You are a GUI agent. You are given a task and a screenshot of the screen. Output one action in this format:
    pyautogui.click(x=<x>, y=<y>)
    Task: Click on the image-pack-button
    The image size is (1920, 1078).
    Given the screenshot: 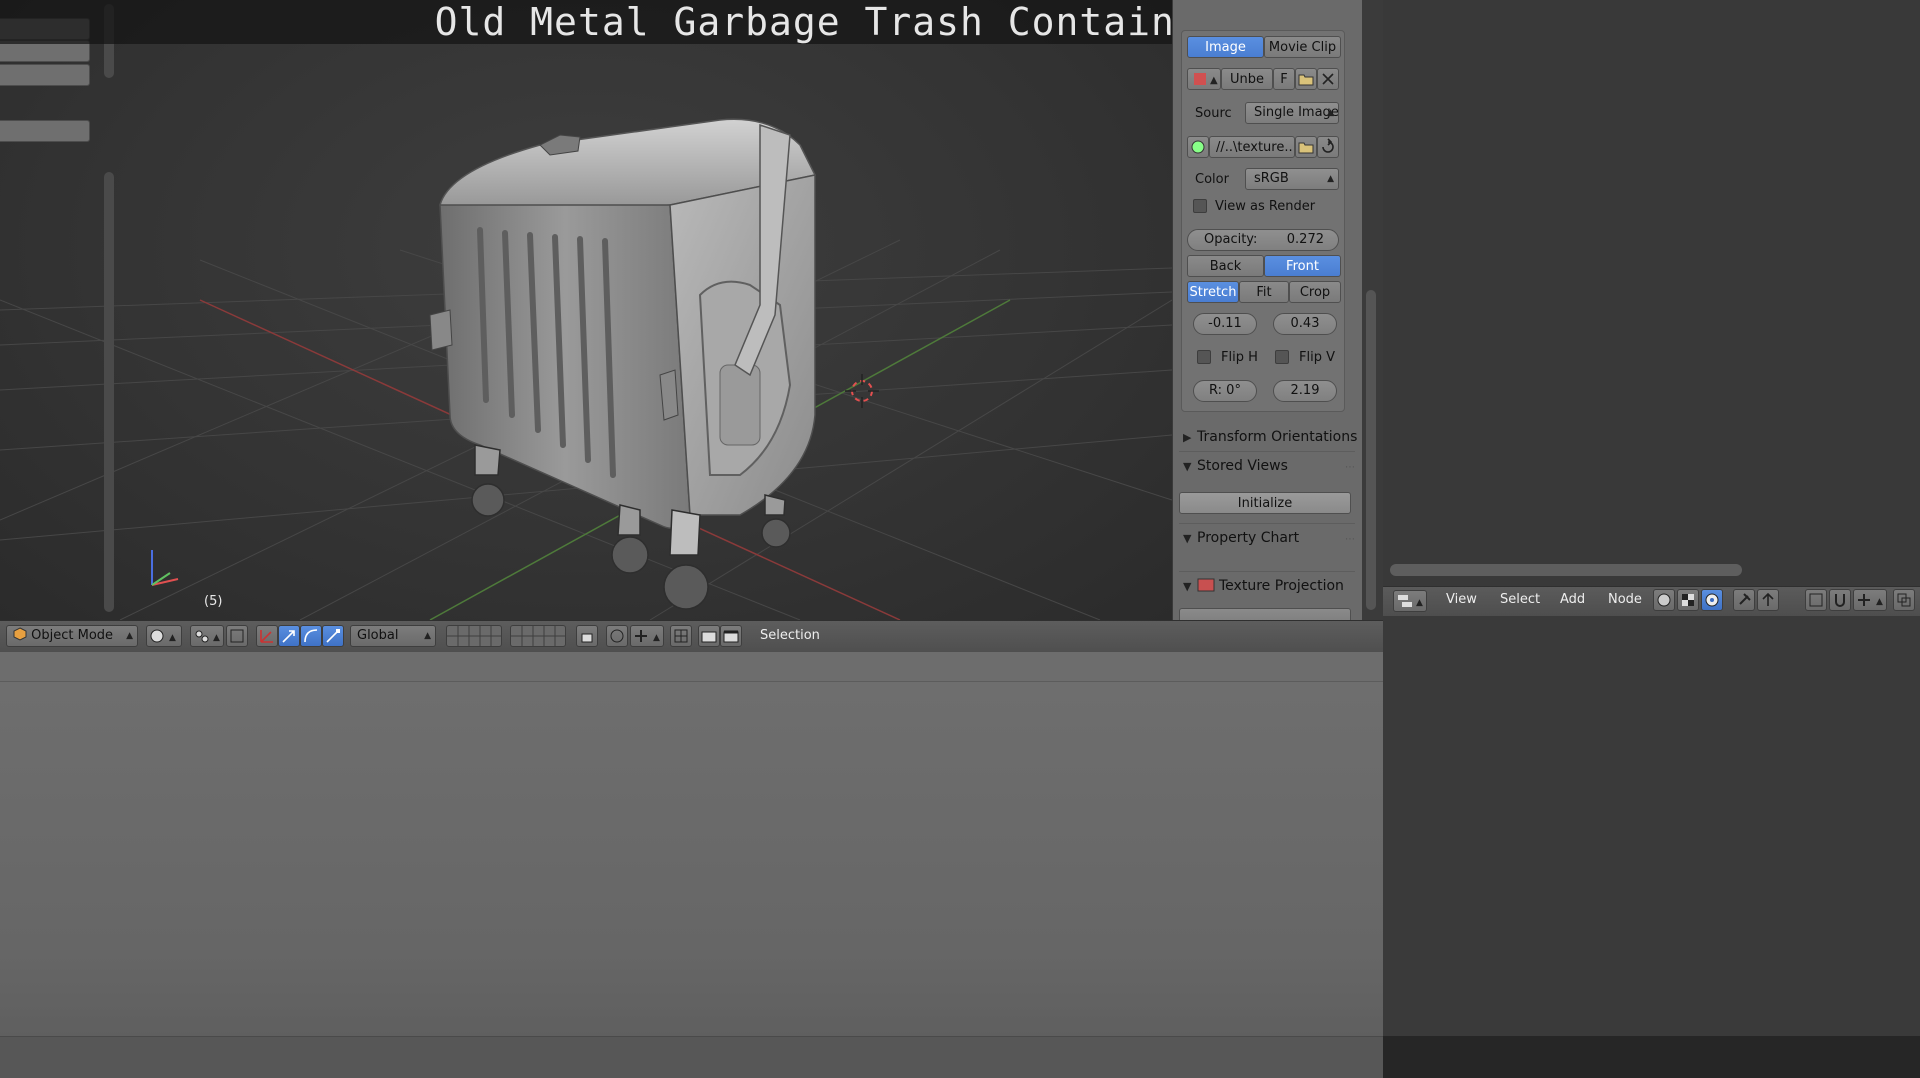 What is the action you would take?
    pyautogui.click(x=1198, y=147)
    